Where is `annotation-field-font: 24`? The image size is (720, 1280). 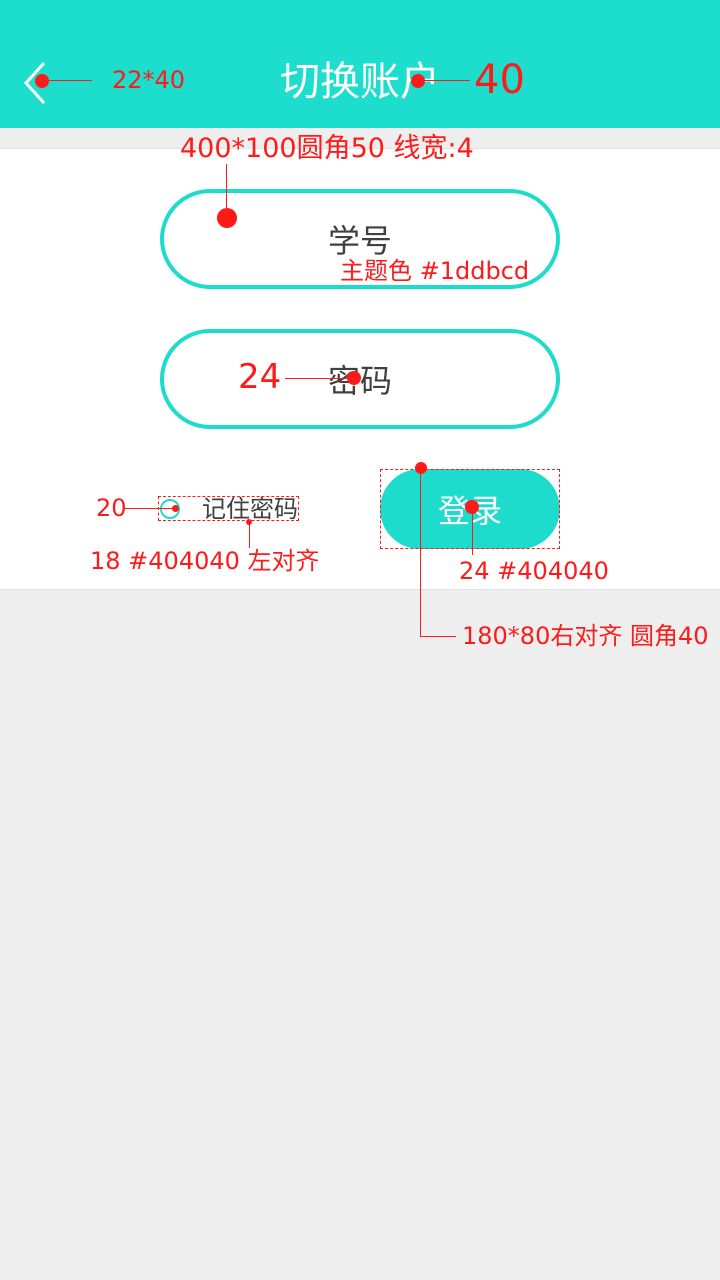 annotation-field-font: 24 is located at coordinates (260, 377).